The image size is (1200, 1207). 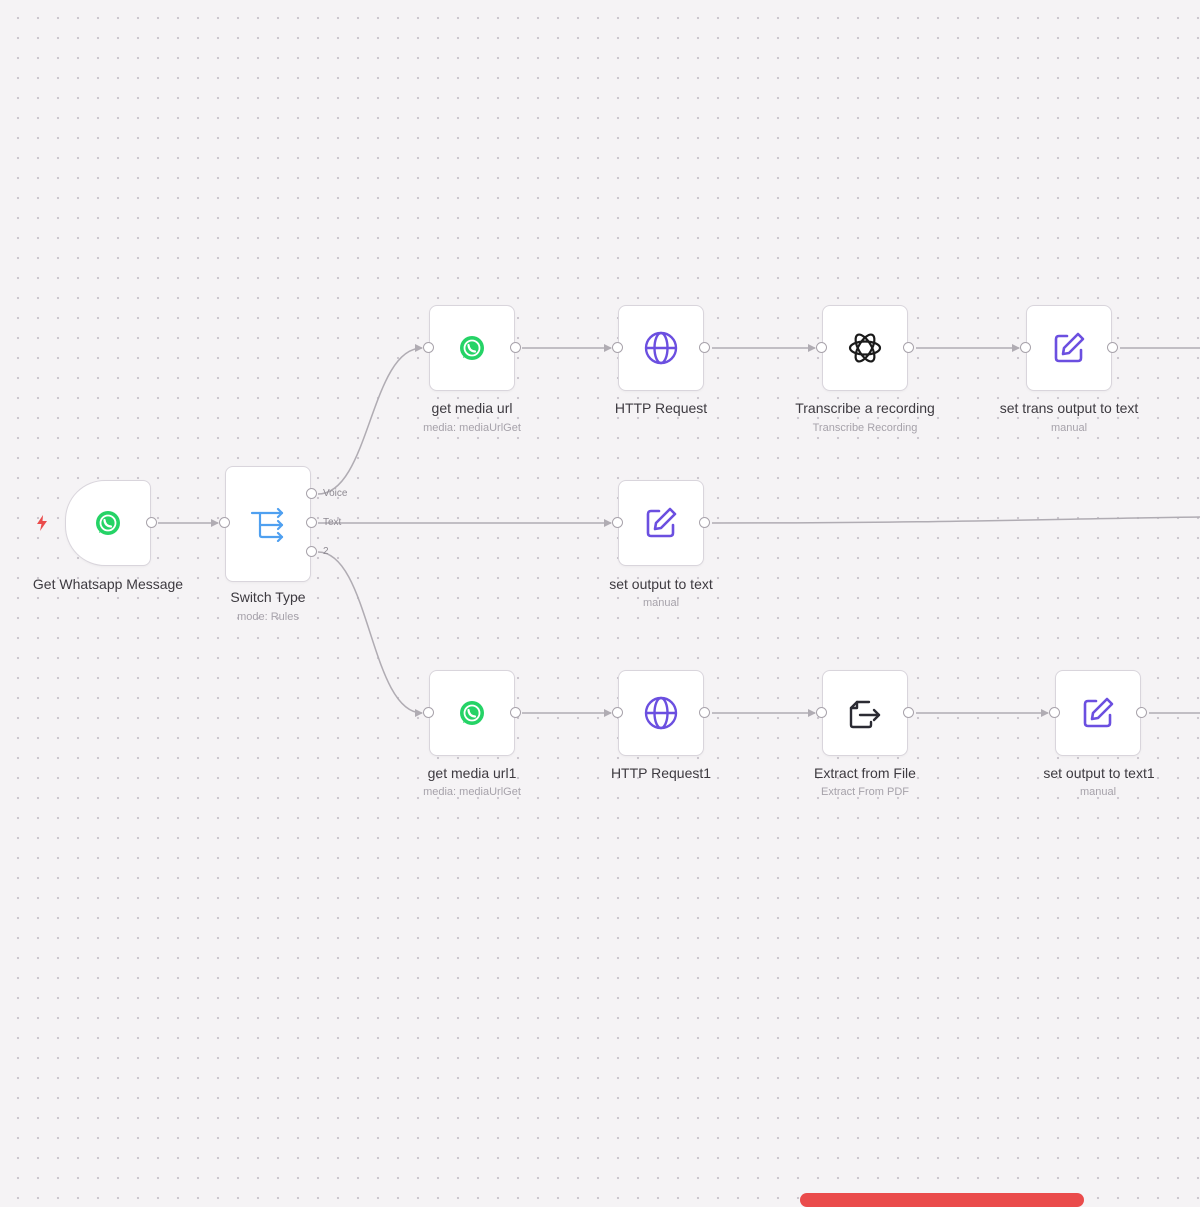 I want to click on node-subtitle: mode: Rules, so click(x=268, y=617).